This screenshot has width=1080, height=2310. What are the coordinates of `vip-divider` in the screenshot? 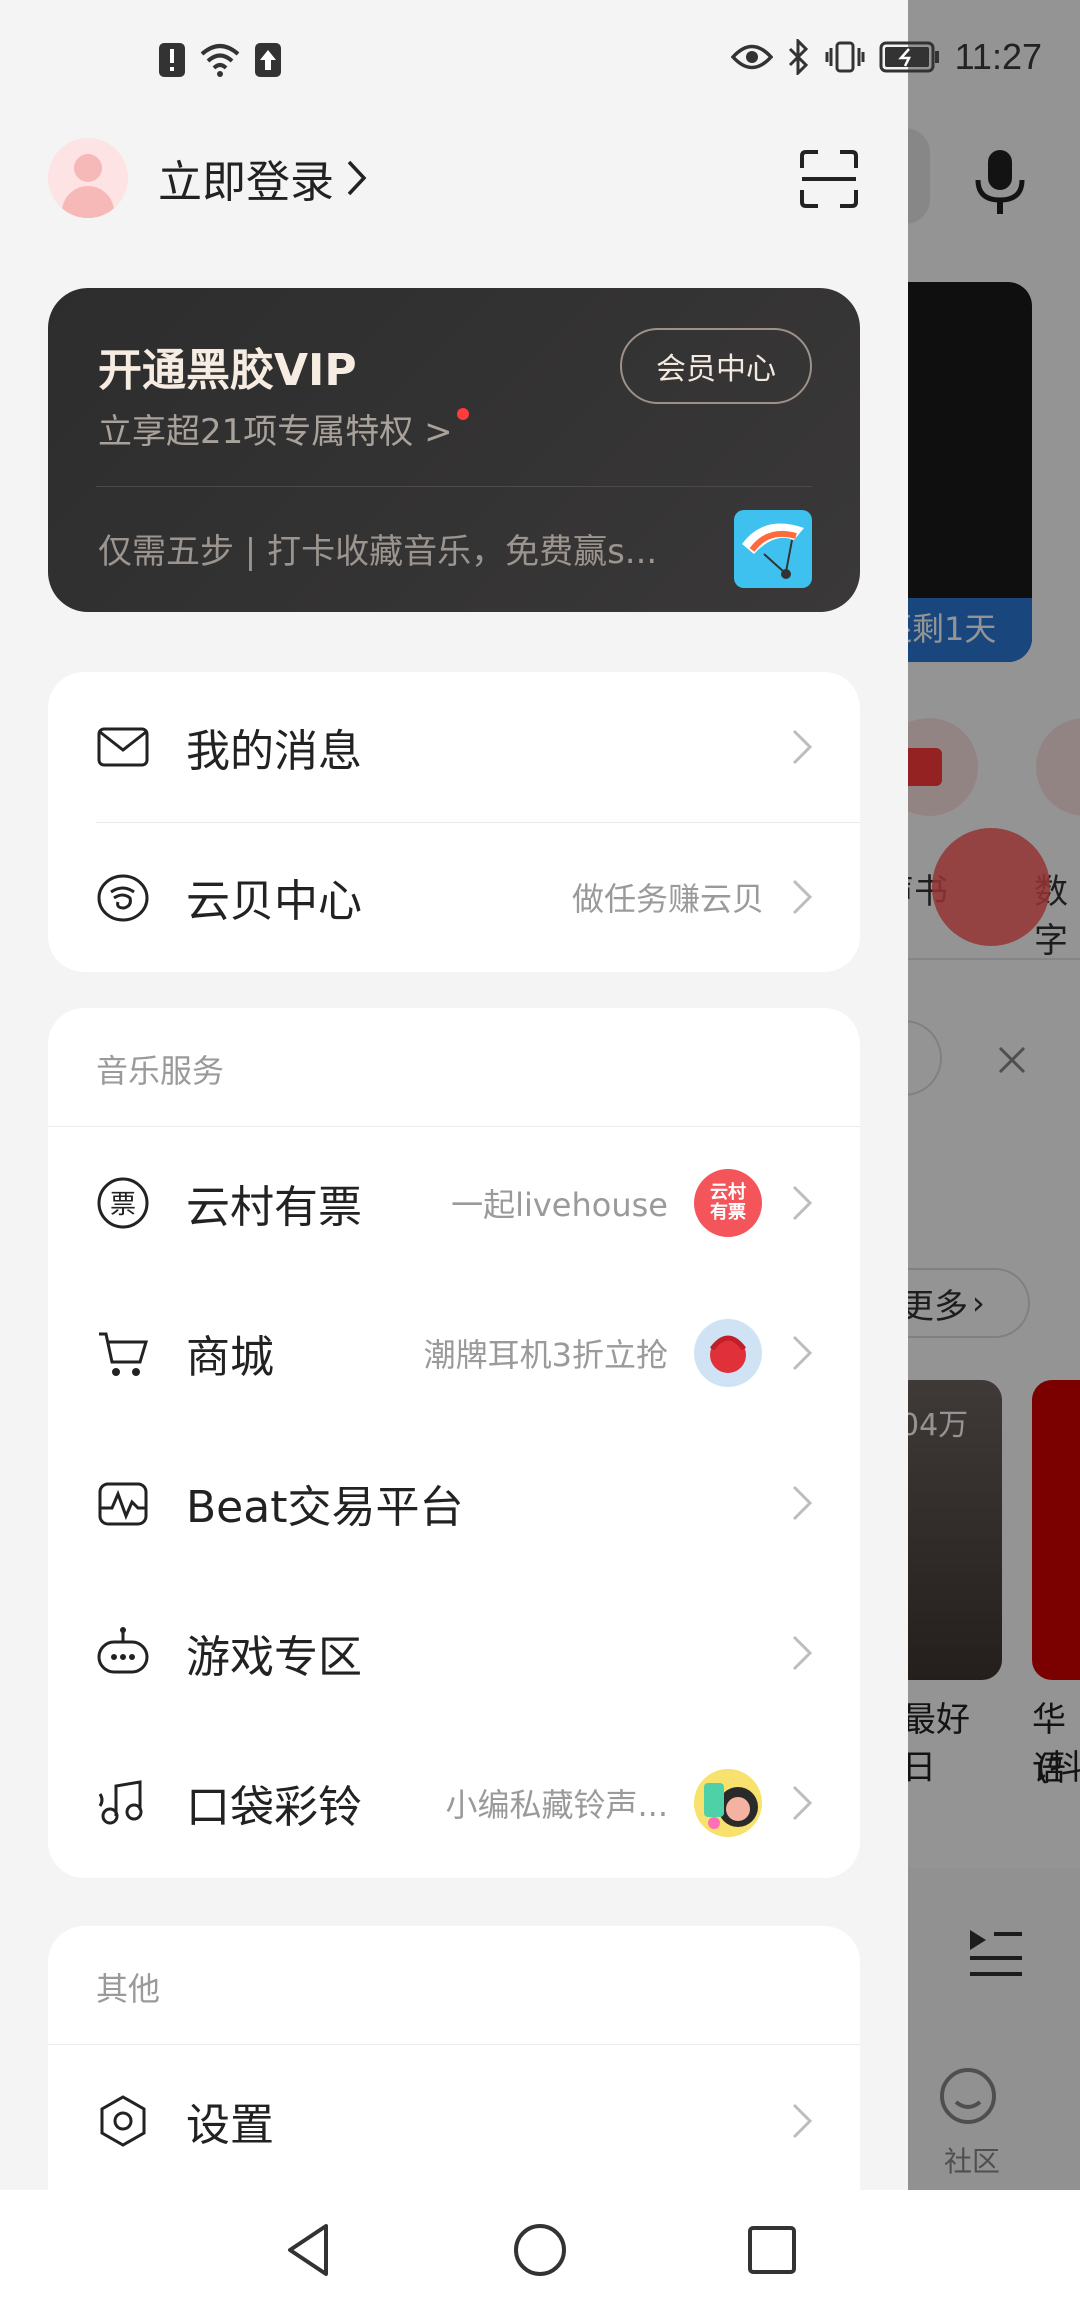 It's located at (454, 486).